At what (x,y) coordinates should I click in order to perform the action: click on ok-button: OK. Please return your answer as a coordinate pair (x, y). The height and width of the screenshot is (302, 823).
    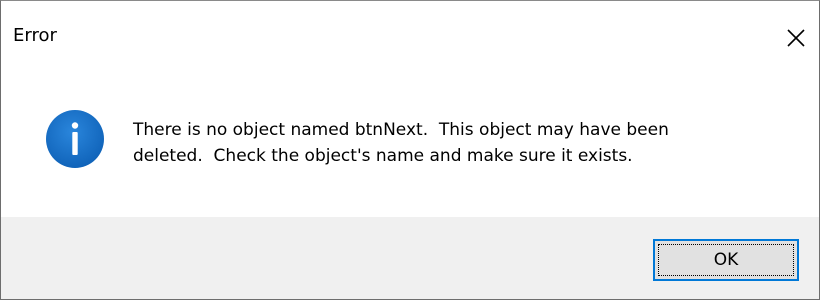
    Looking at the image, I should click on (726, 260).